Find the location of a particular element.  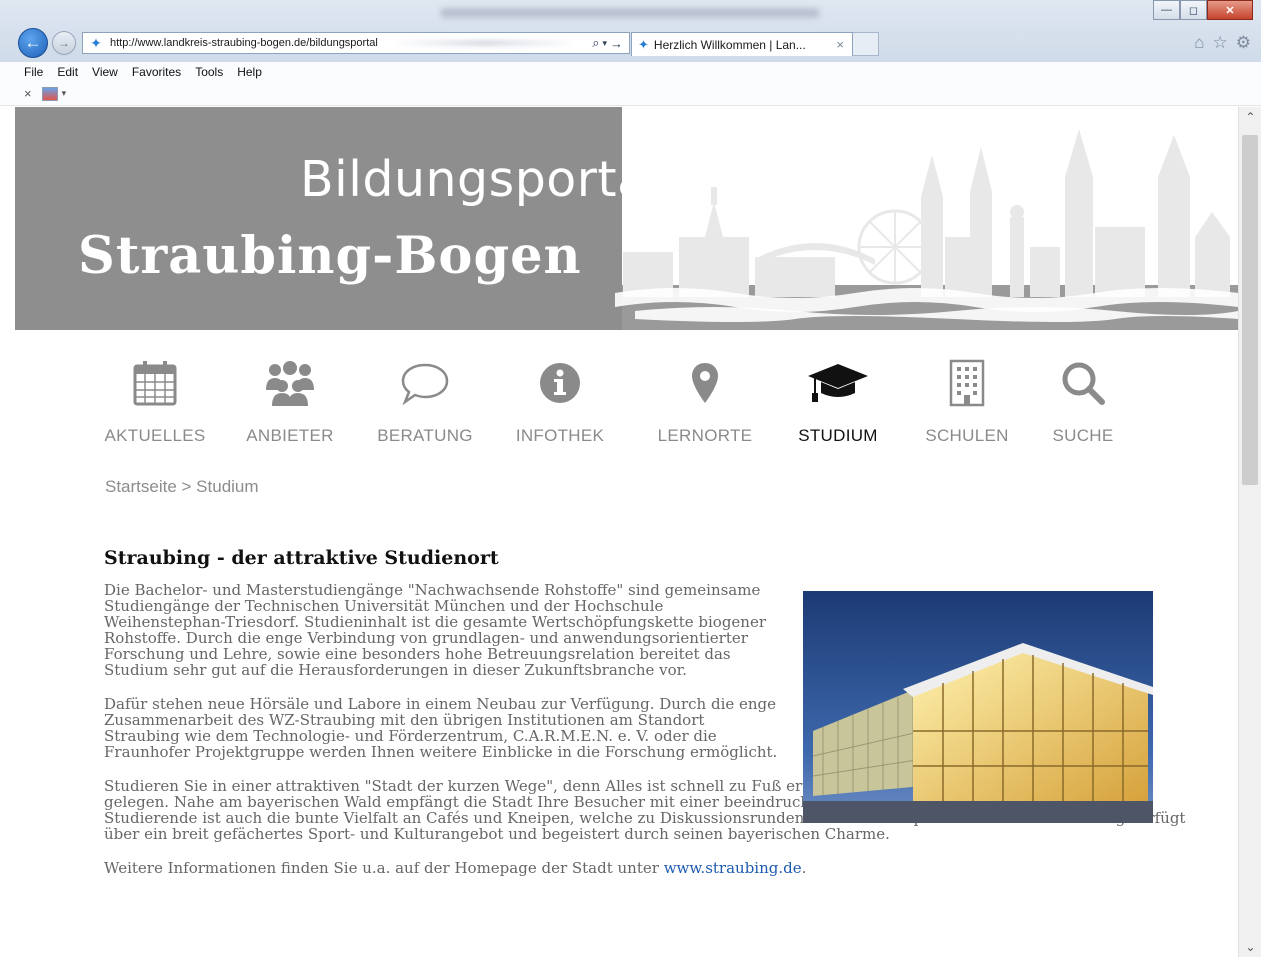

home-icon: ⌂ is located at coordinates (1199, 43).